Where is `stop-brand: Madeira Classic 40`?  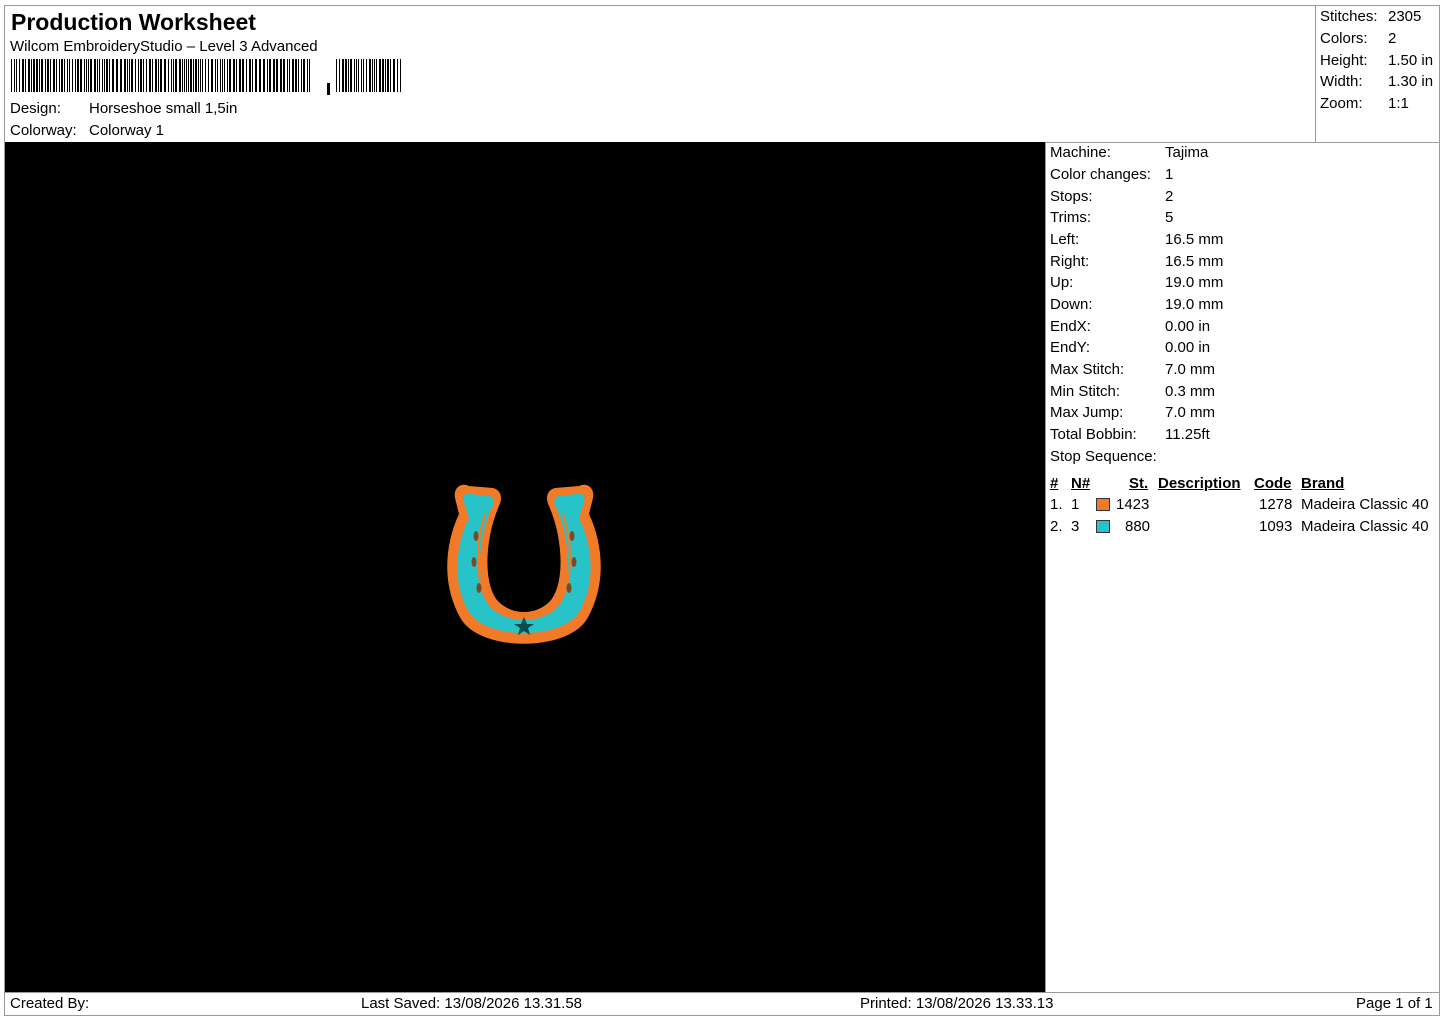 stop-brand: Madeira Classic 40 is located at coordinates (1365, 526).